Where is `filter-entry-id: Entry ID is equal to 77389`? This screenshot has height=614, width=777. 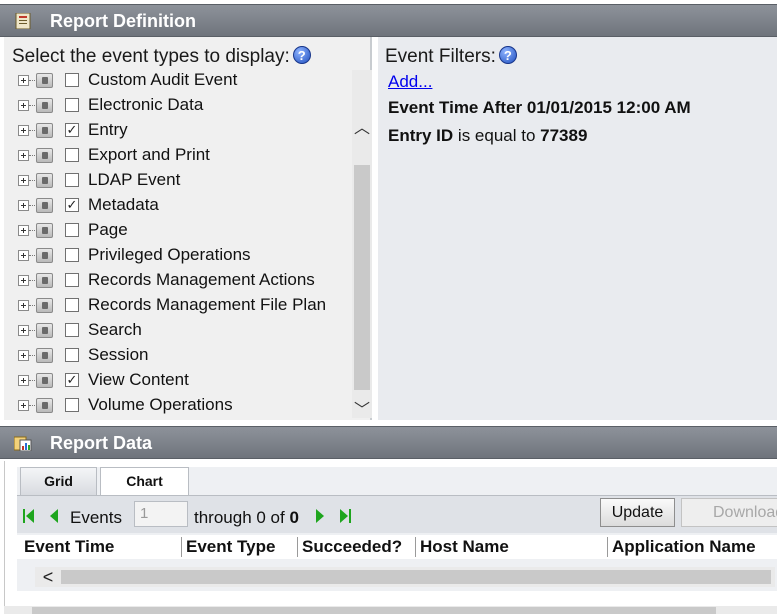
filter-entry-id: Entry ID is equal to 77389 is located at coordinates (487, 136).